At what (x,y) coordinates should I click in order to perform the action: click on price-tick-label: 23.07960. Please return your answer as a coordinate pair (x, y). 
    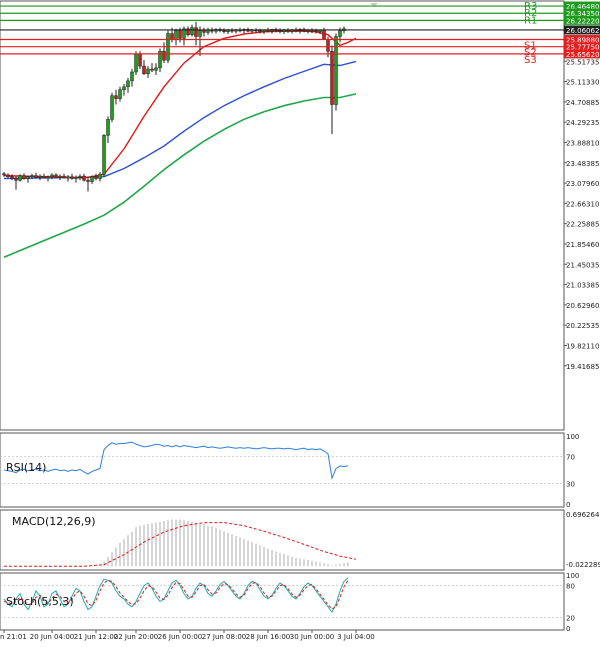
    Looking at the image, I should click on (582, 184).